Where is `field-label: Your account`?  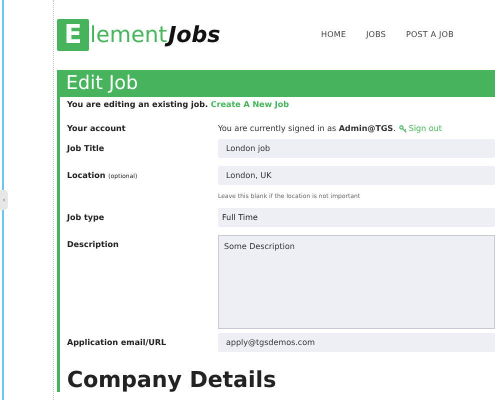
field-label: Your account is located at coordinates (97, 129).